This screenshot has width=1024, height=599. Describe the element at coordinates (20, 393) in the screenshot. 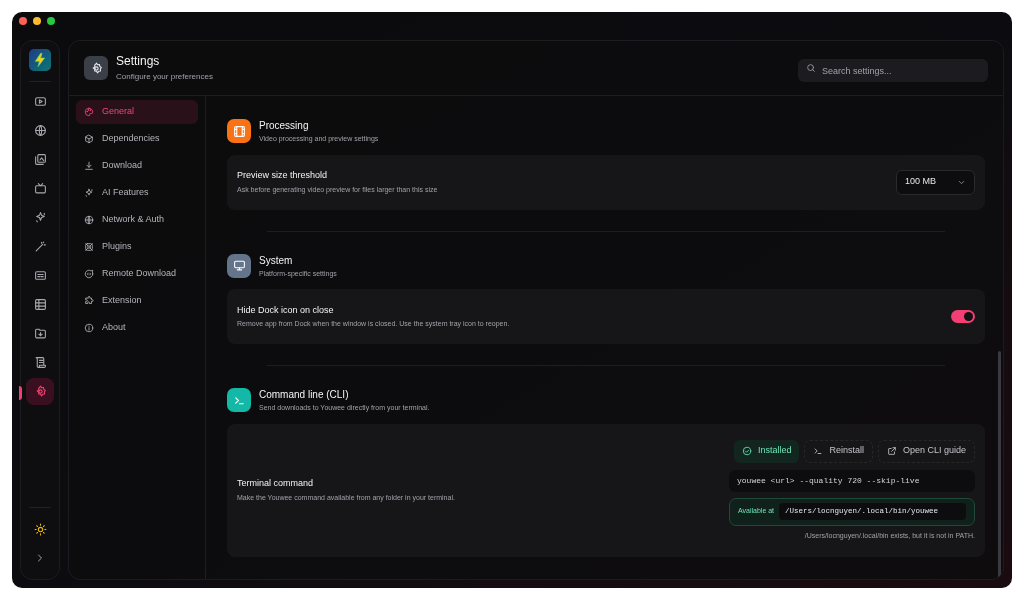

I see `active-indicator` at that location.